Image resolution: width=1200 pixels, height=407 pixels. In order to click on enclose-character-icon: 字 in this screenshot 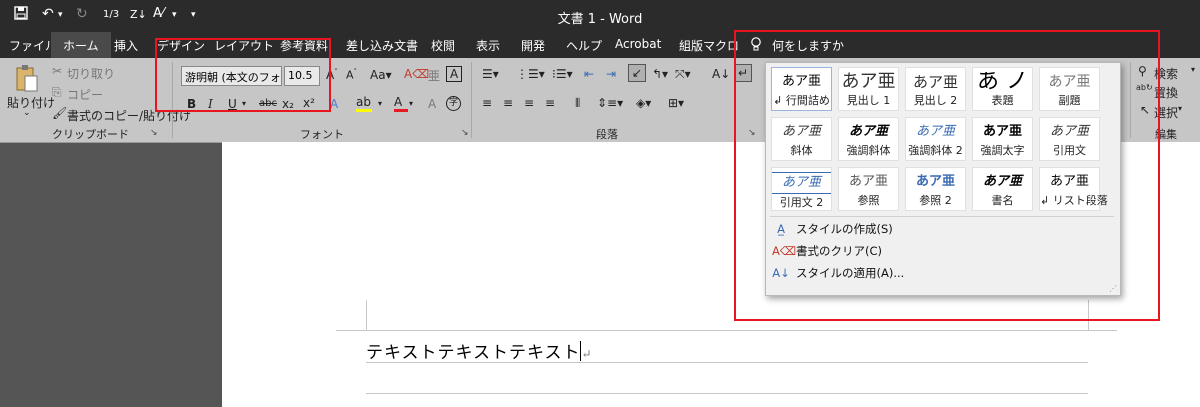, I will do `click(453, 103)`.